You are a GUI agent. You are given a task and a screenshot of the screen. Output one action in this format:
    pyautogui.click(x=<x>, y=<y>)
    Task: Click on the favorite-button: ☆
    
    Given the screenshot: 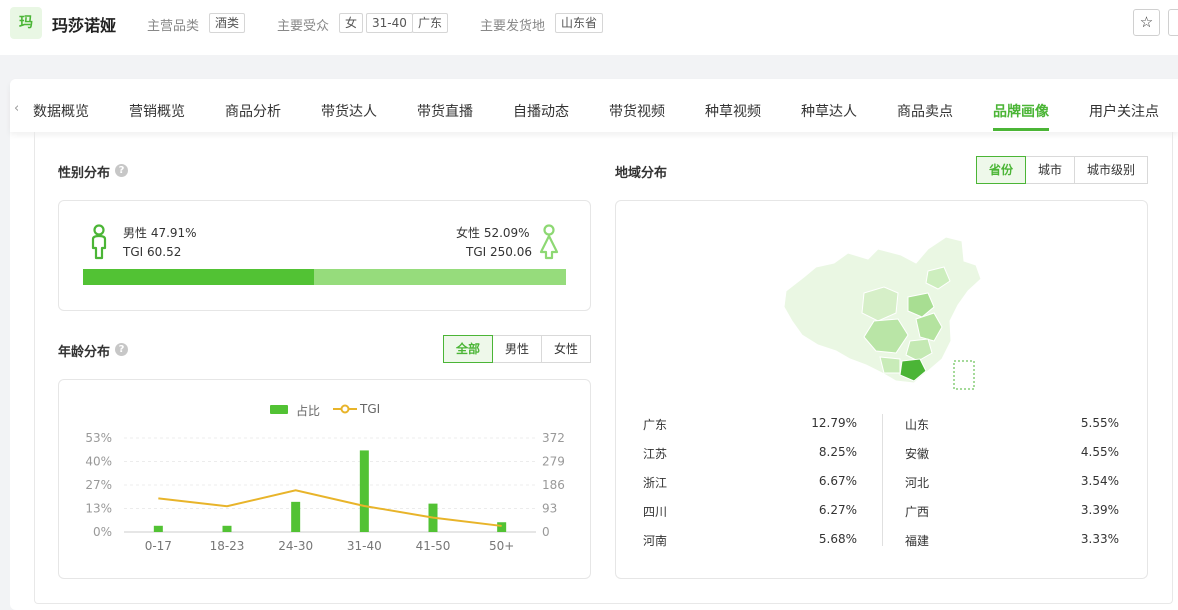 What is the action you would take?
    pyautogui.click(x=1146, y=22)
    